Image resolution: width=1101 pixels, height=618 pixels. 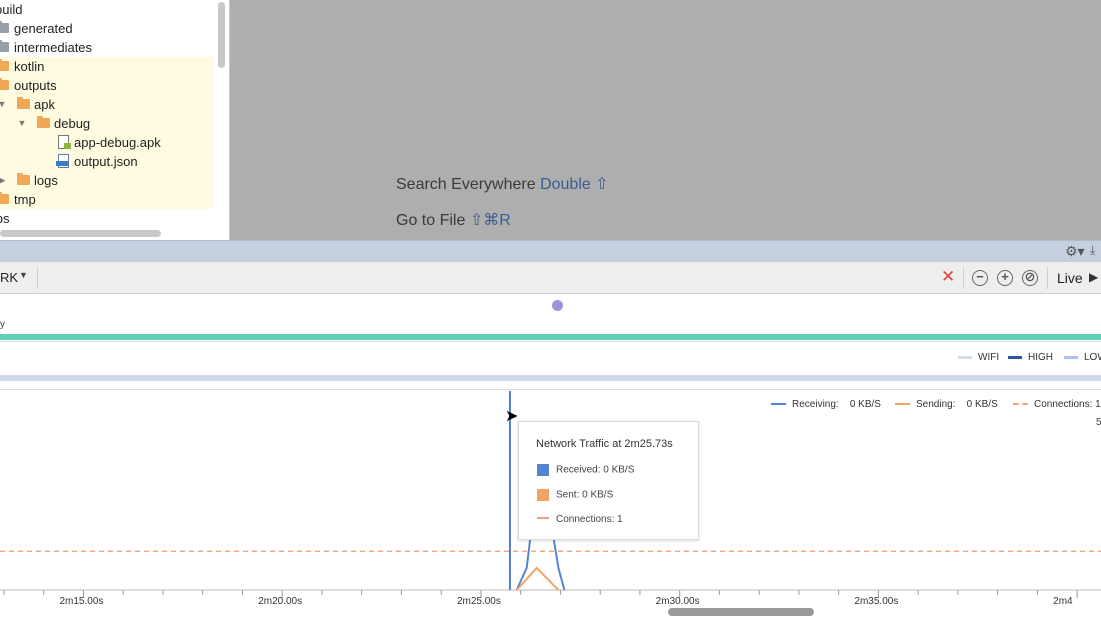 What do you see at coordinates (29, 66) in the screenshot?
I see `tree-item-label: kotlin` at bounding box center [29, 66].